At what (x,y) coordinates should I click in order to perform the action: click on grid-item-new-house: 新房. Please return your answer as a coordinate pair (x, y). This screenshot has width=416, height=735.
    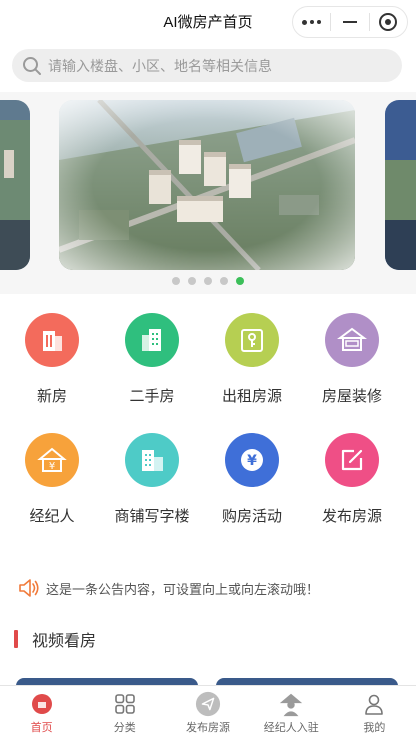
    Looking at the image, I should click on (52, 365).